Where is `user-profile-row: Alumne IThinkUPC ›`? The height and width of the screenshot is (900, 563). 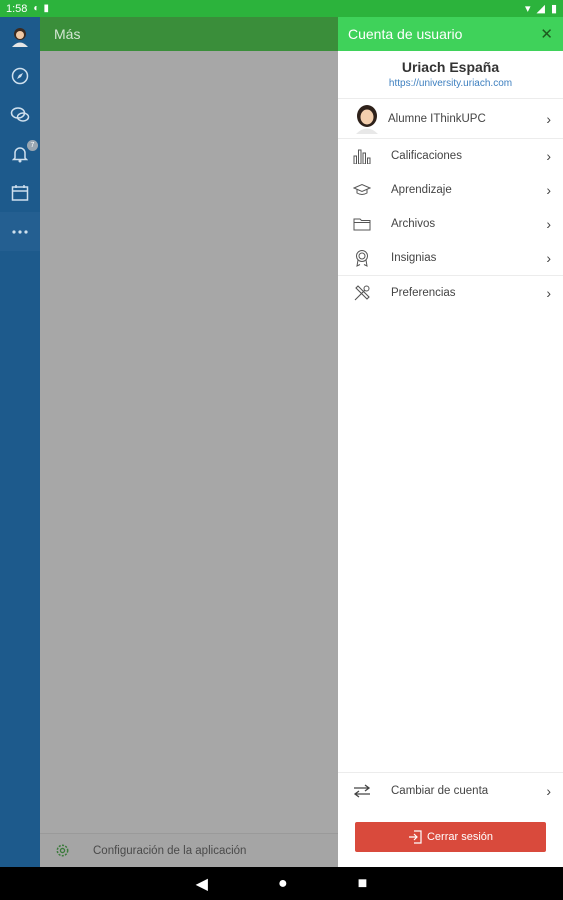 user-profile-row: Alumne IThinkUPC › is located at coordinates (450, 119).